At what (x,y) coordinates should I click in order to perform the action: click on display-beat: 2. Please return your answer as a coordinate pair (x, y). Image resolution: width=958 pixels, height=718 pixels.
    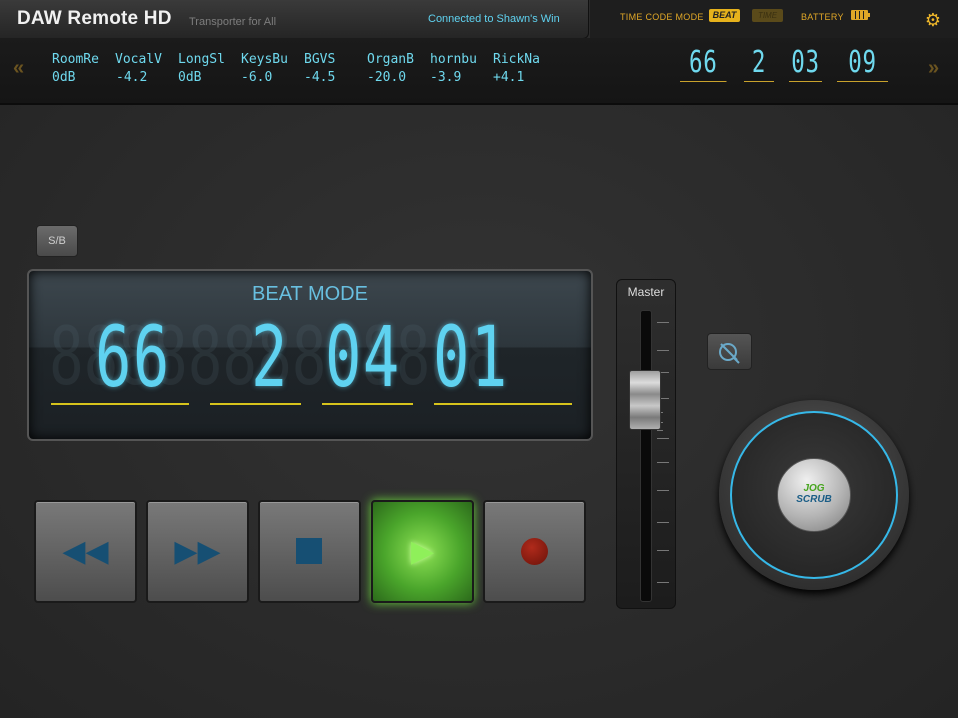
    Looking at the image, I should click on (270, 357).